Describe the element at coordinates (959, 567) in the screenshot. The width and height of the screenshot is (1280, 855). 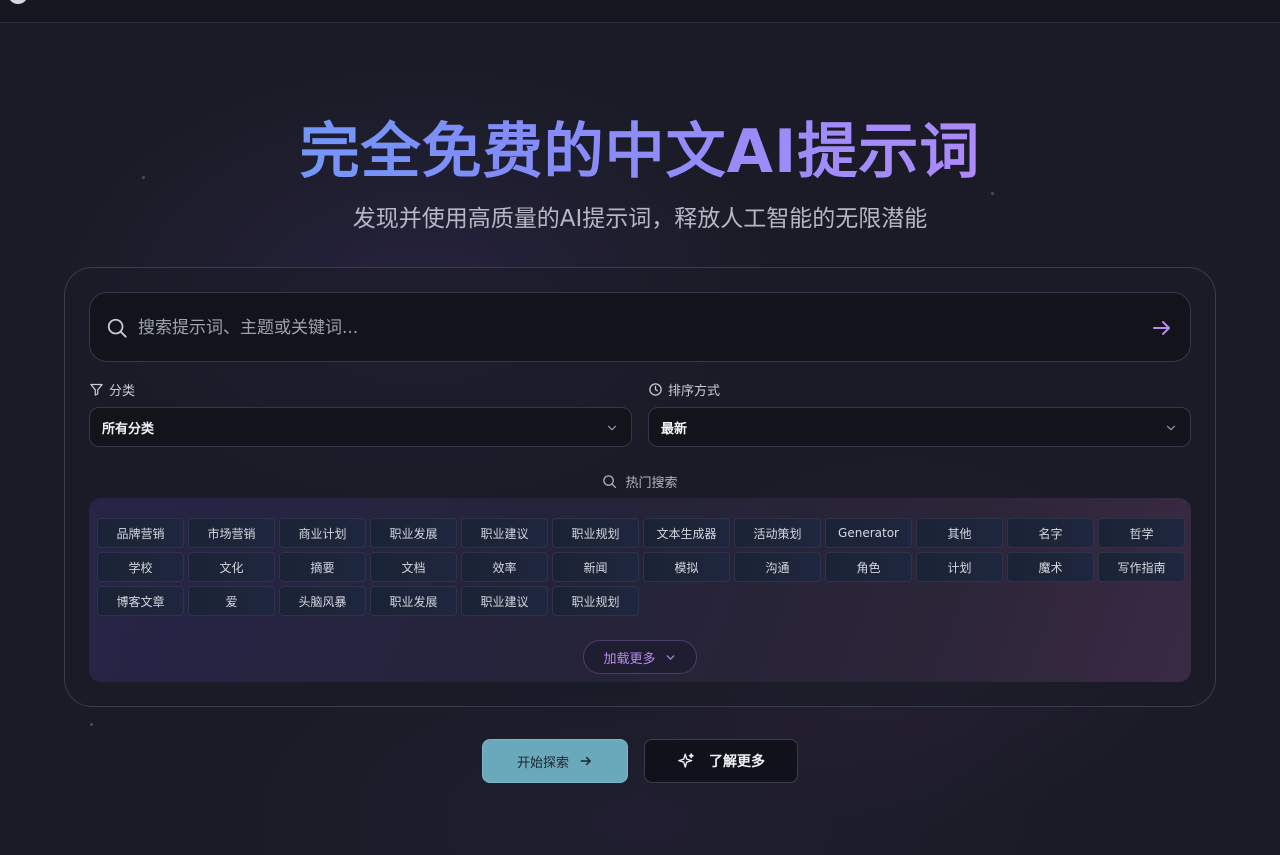
I see `hot-tag: 计划` at that location.